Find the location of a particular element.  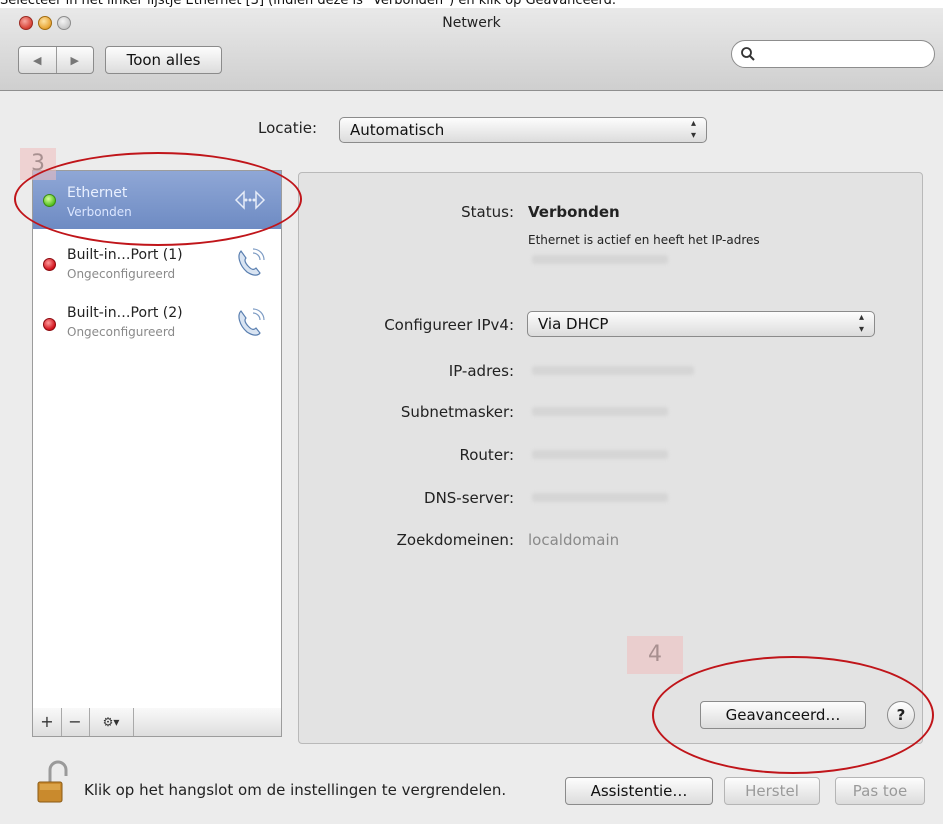

list-item-builtin-port-2: Built-in…Port (2) Ongeconfigureerd is located at coordinates (157, 320).